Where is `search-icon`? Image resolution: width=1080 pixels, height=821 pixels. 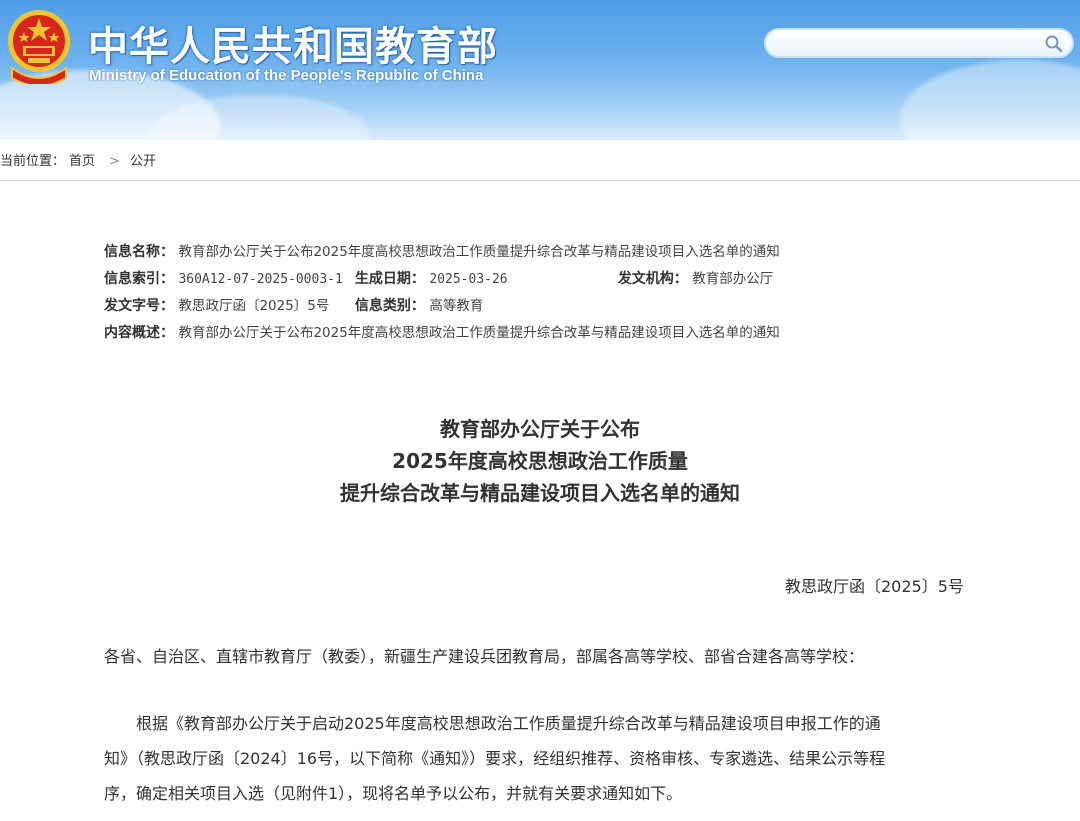 search-icon is located at coordinates (1054, 44).